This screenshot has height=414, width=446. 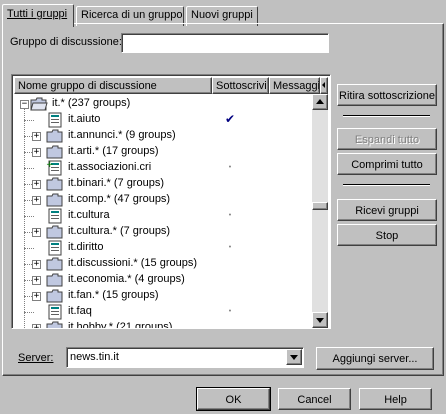 What do you see at coordinates (55, 168) in the screenshot?
I see `new-newsgroup-icon: +` at bounding box center [55, 168].